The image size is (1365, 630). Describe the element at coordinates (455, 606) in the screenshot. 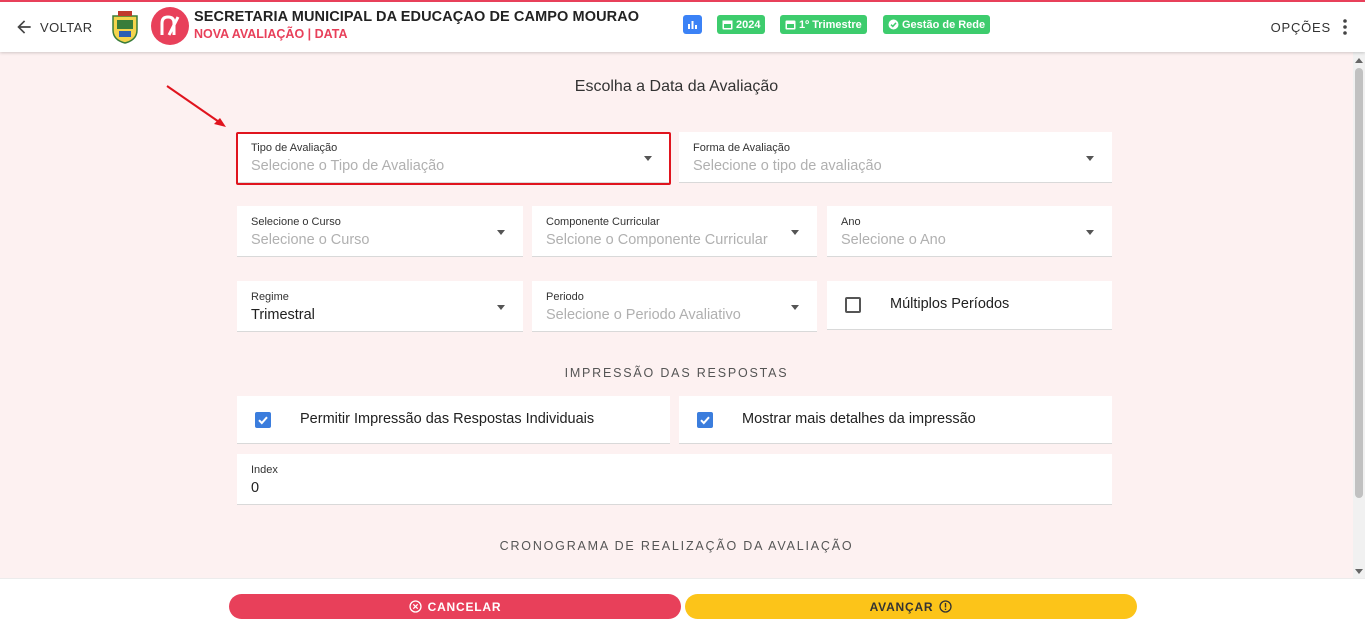

I see `cancel-button: CANCELAR` at that location.